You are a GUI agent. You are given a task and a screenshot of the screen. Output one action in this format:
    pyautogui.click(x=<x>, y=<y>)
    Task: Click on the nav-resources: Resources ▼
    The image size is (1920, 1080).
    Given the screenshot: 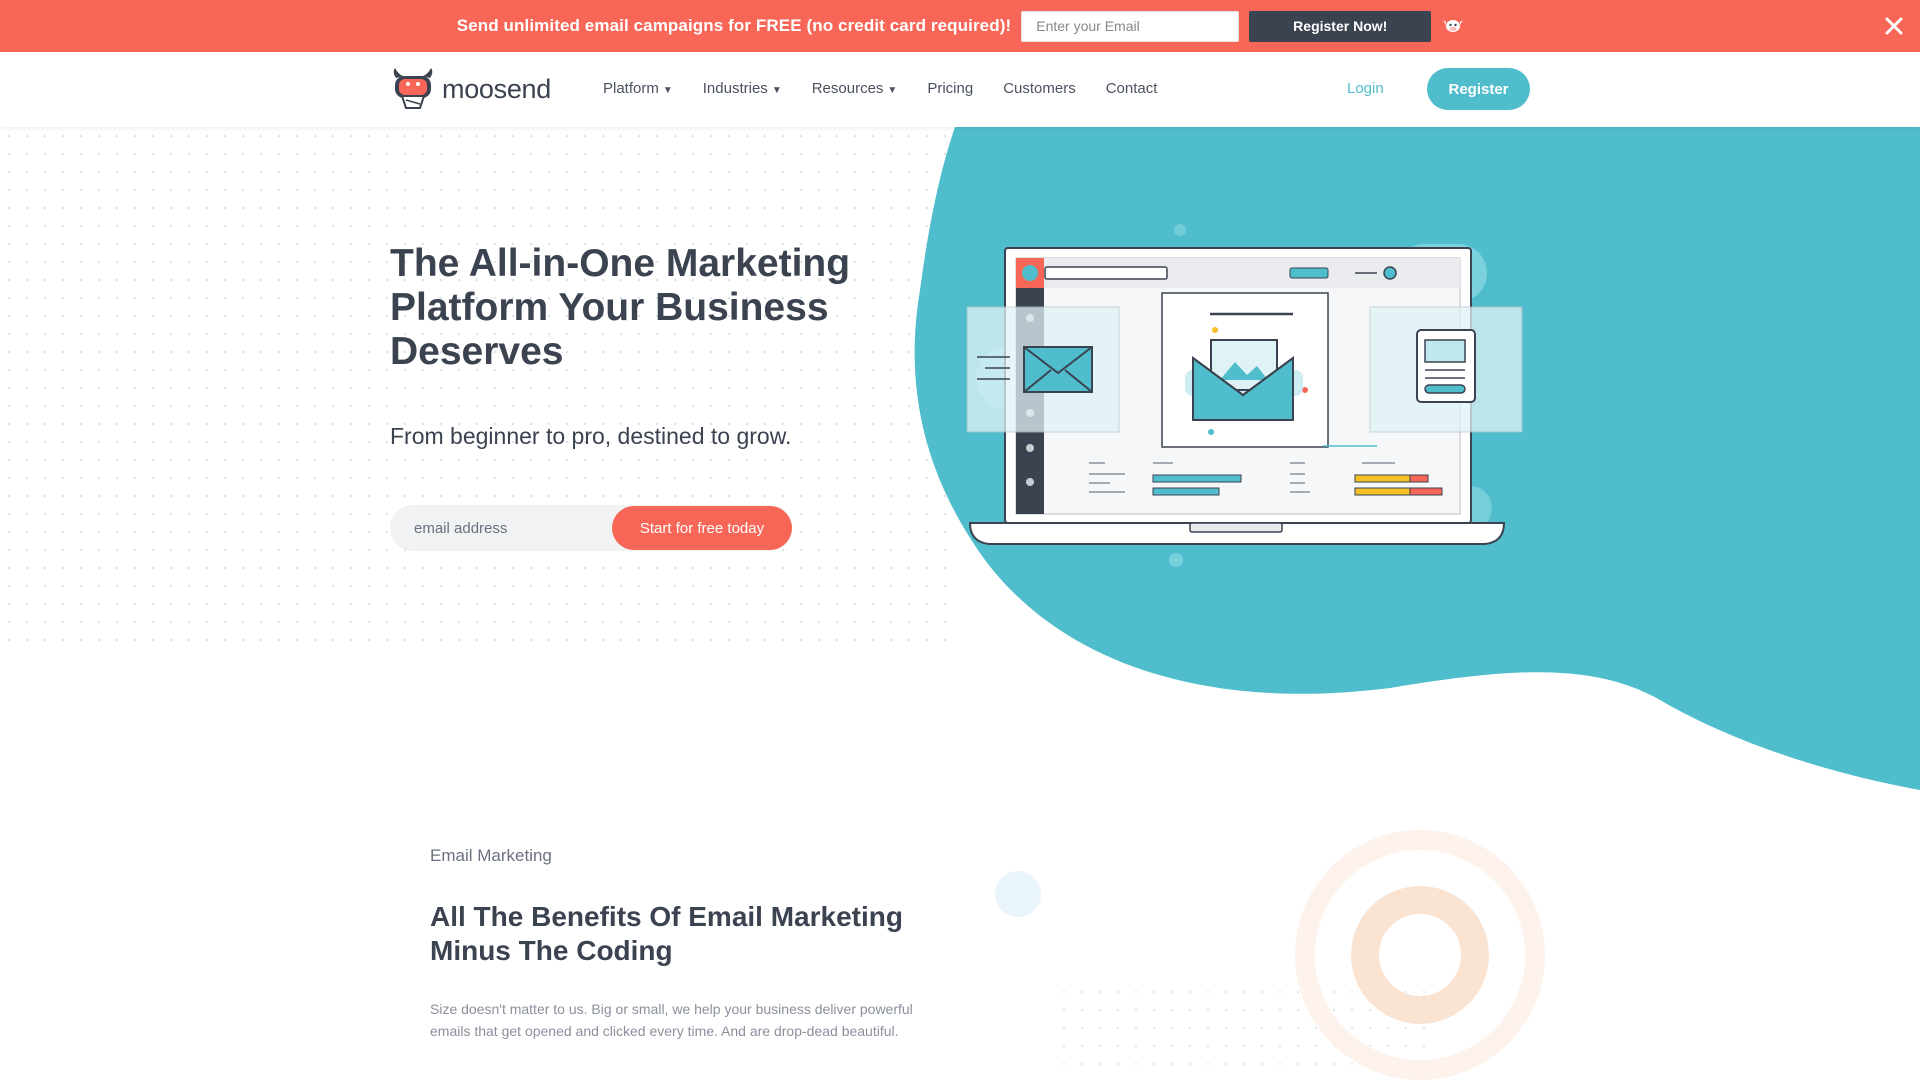 What is the action you would take?
    pyautogui.click(x=855, y=88)
    